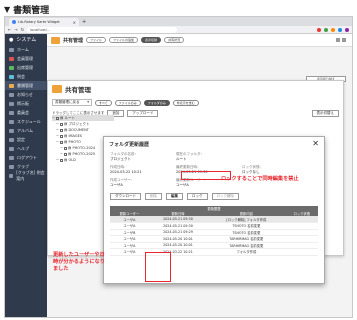  I want to click on sidebar-item-label: 出席管理, so click(25, 67).